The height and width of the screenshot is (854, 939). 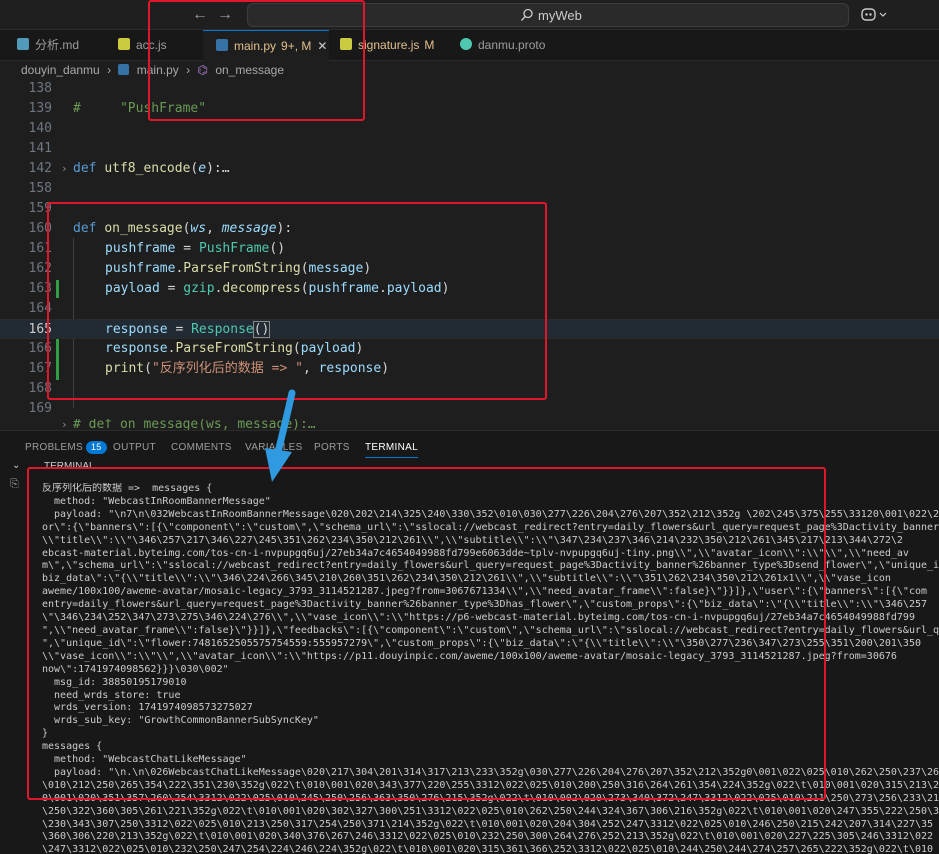 I want to click on terminal-line: method: "WebcastChatLikeMessage", so click(x=144, y=760).